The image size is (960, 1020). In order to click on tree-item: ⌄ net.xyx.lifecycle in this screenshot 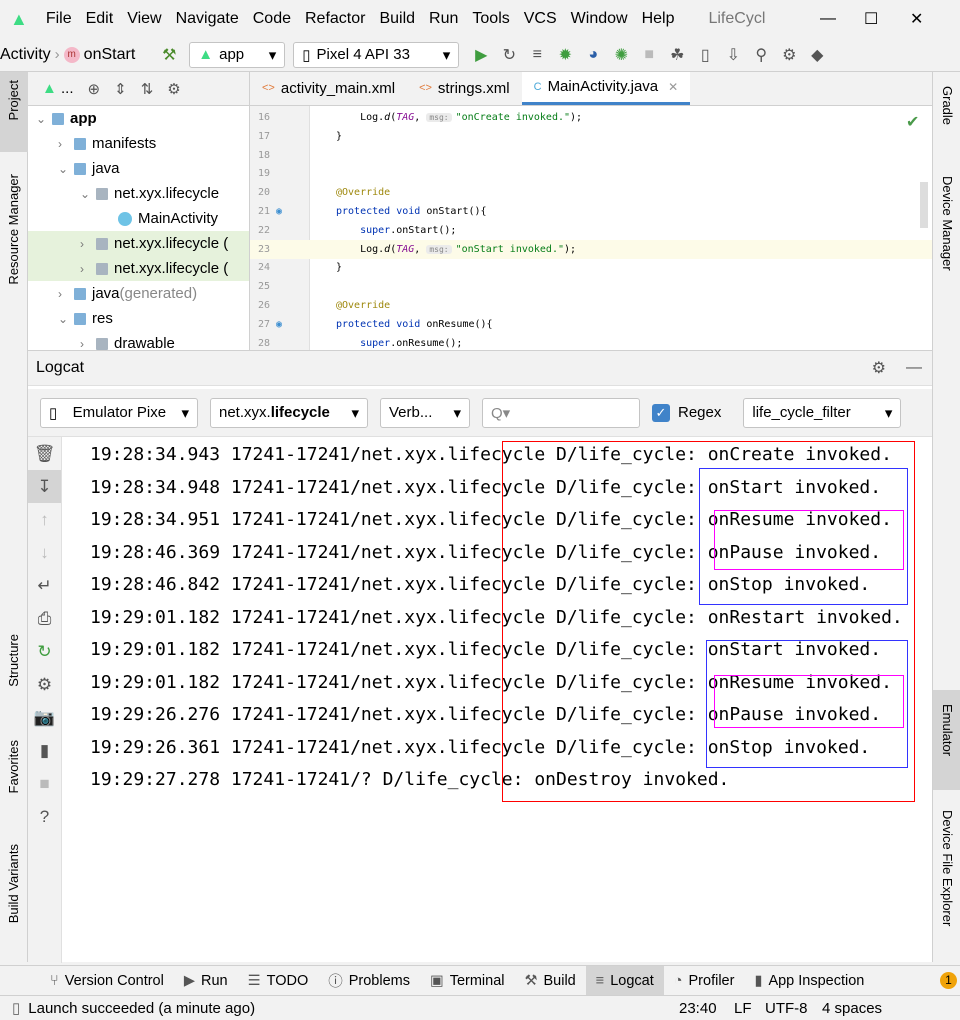, I will do `click(138, 193)`.